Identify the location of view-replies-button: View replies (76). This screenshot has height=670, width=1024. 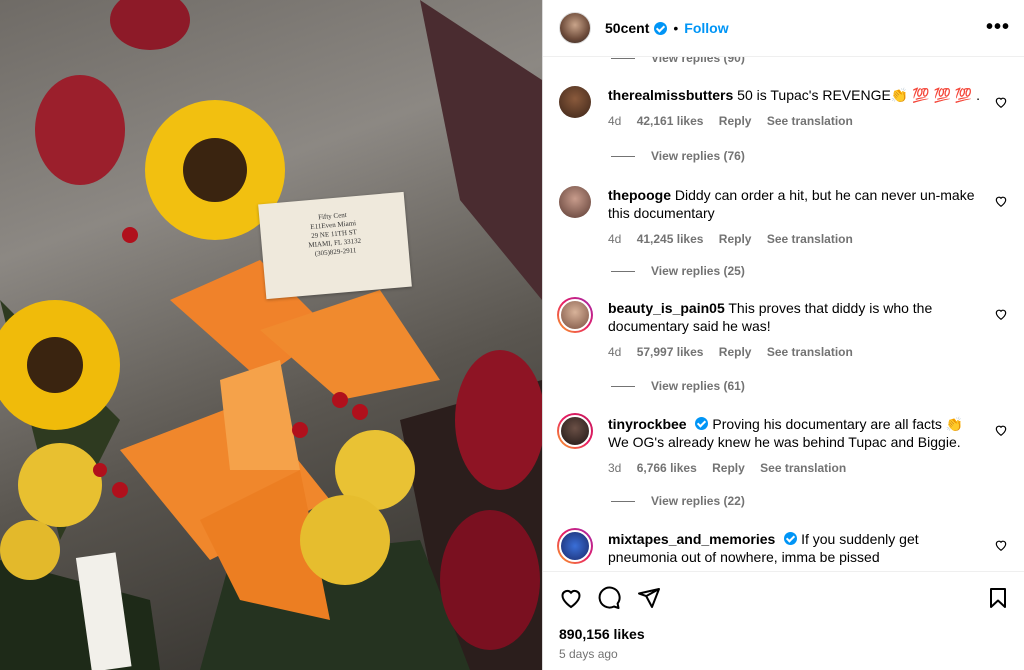
(678, 156).